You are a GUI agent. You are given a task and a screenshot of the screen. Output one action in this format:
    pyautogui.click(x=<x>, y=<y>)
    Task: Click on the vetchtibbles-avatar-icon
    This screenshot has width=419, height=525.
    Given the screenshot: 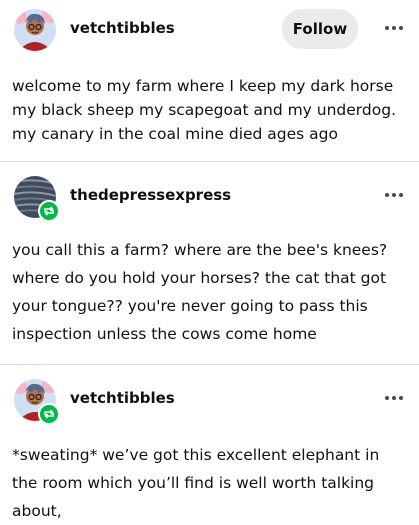 What is the action you would take?
    pyautogui.click(x=35, y=30)
    